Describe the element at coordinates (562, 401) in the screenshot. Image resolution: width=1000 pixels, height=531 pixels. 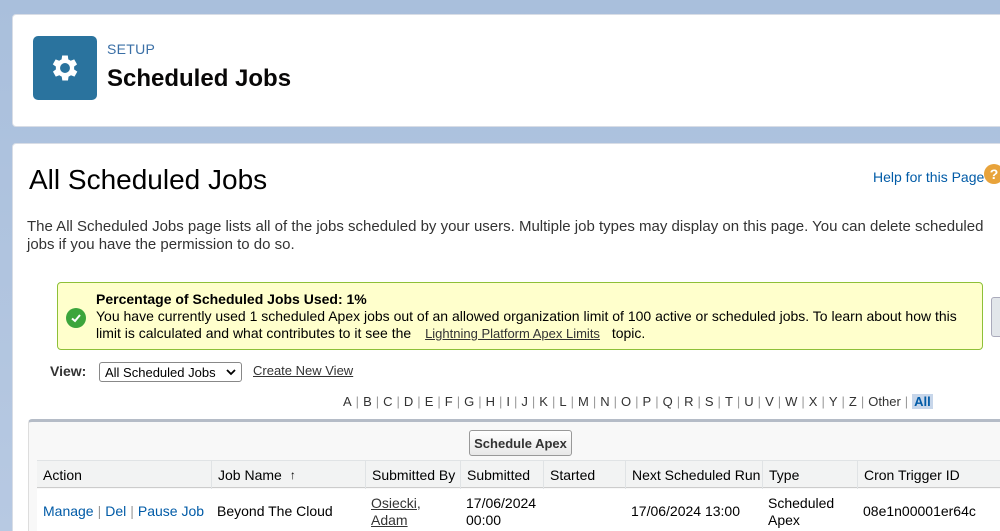
I see `alpha-filter-l: L` at that location.